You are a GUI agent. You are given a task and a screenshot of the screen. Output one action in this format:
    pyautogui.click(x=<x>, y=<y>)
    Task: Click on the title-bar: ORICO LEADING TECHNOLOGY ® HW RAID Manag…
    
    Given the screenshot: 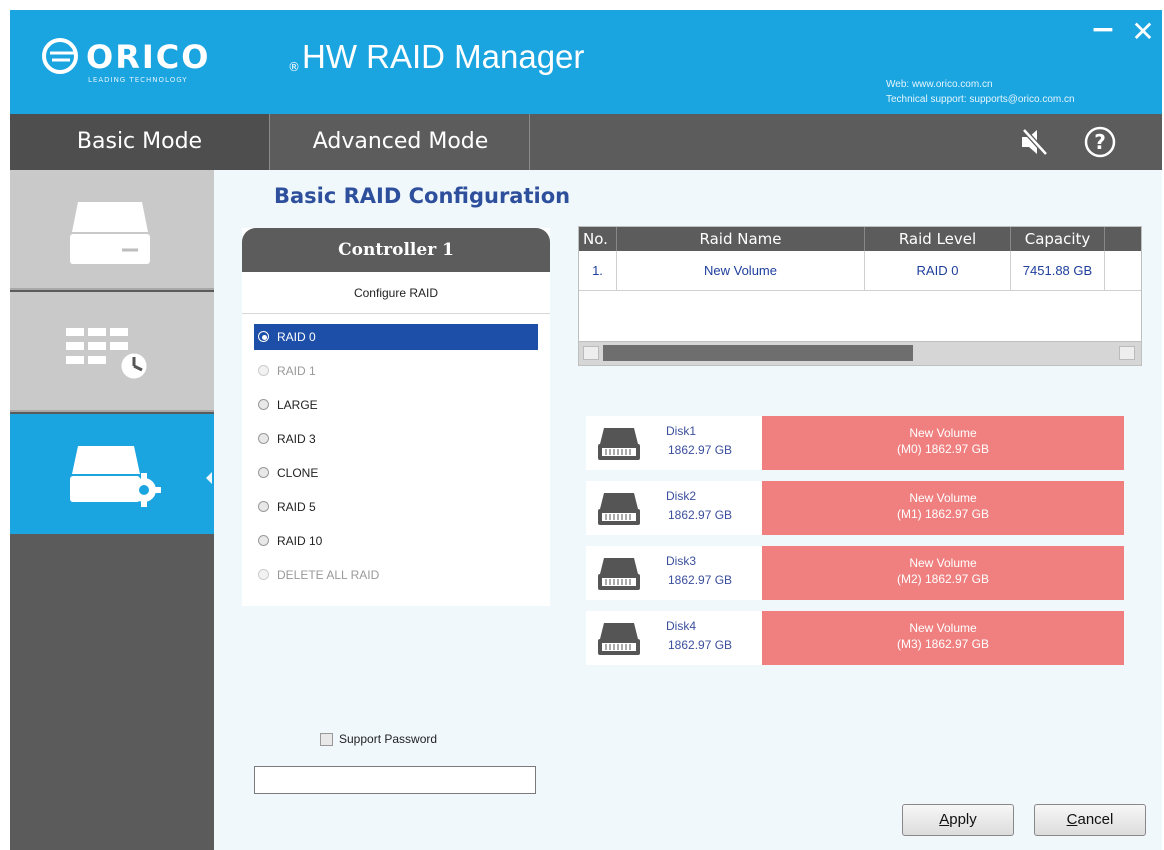 What is the action you would take?
    pyautogui.click(x=586, y=62)
    